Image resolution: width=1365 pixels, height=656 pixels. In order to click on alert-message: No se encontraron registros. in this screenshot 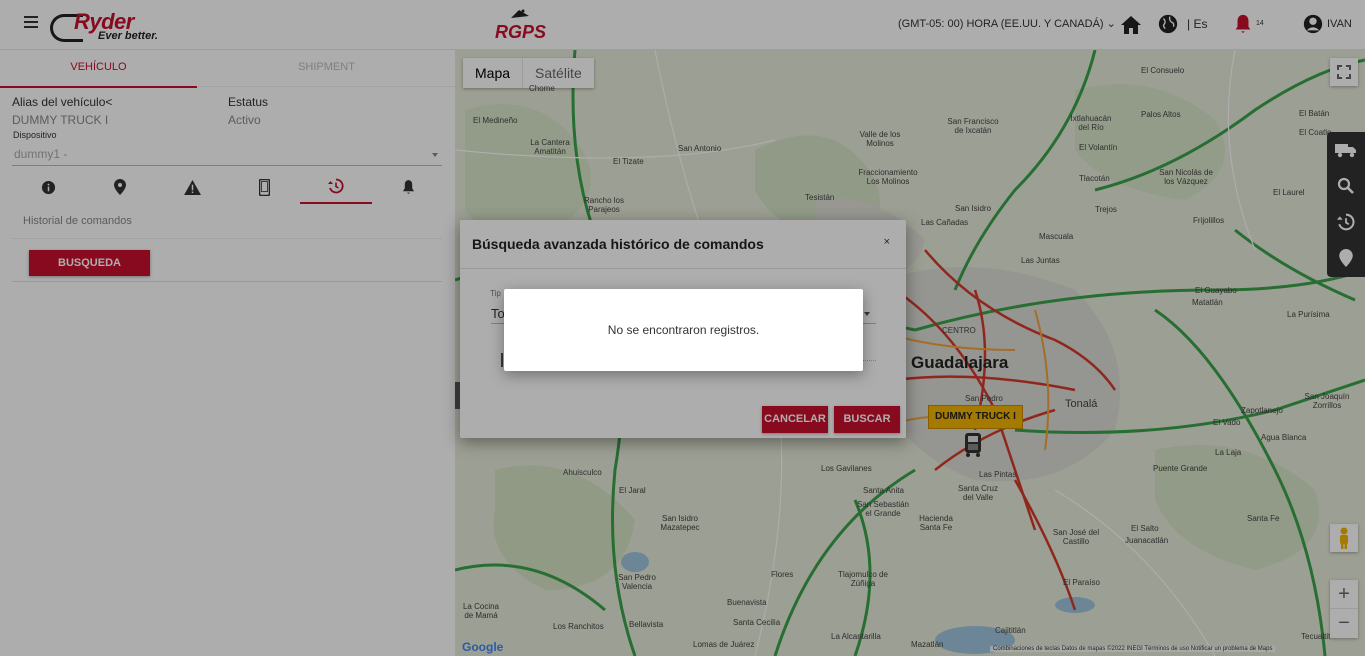, I will do `click(683, 330)`.